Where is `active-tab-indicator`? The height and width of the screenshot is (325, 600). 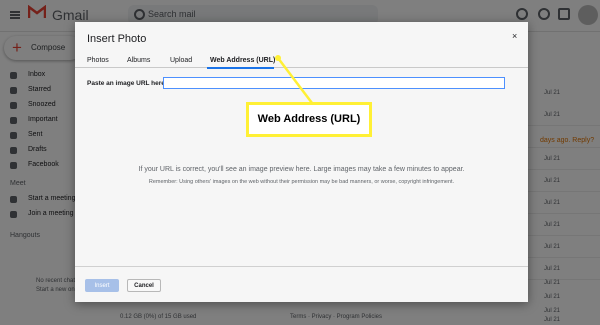 active-tab-indicator is located at coordinates (240, 68).